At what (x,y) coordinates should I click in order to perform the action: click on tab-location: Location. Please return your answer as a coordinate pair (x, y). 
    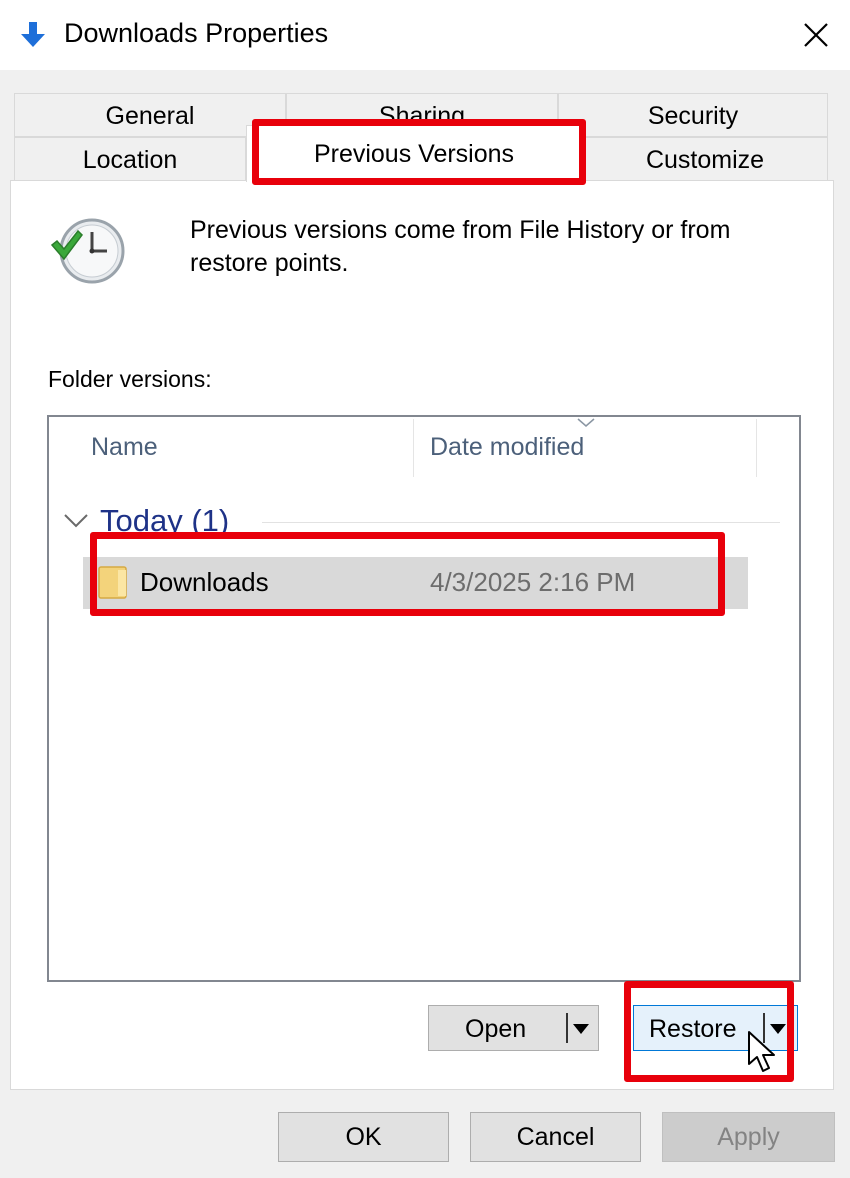
    Looking at the image, I should click on (130, 159).